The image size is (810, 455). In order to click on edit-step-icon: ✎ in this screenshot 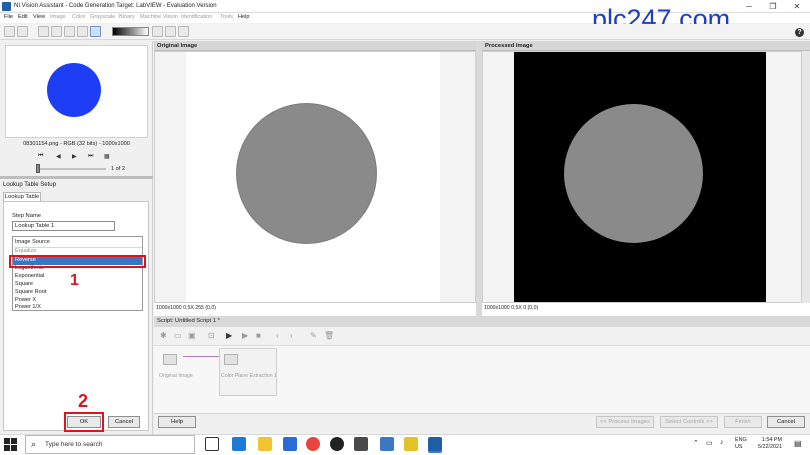, I will do `click(313, 335)`.